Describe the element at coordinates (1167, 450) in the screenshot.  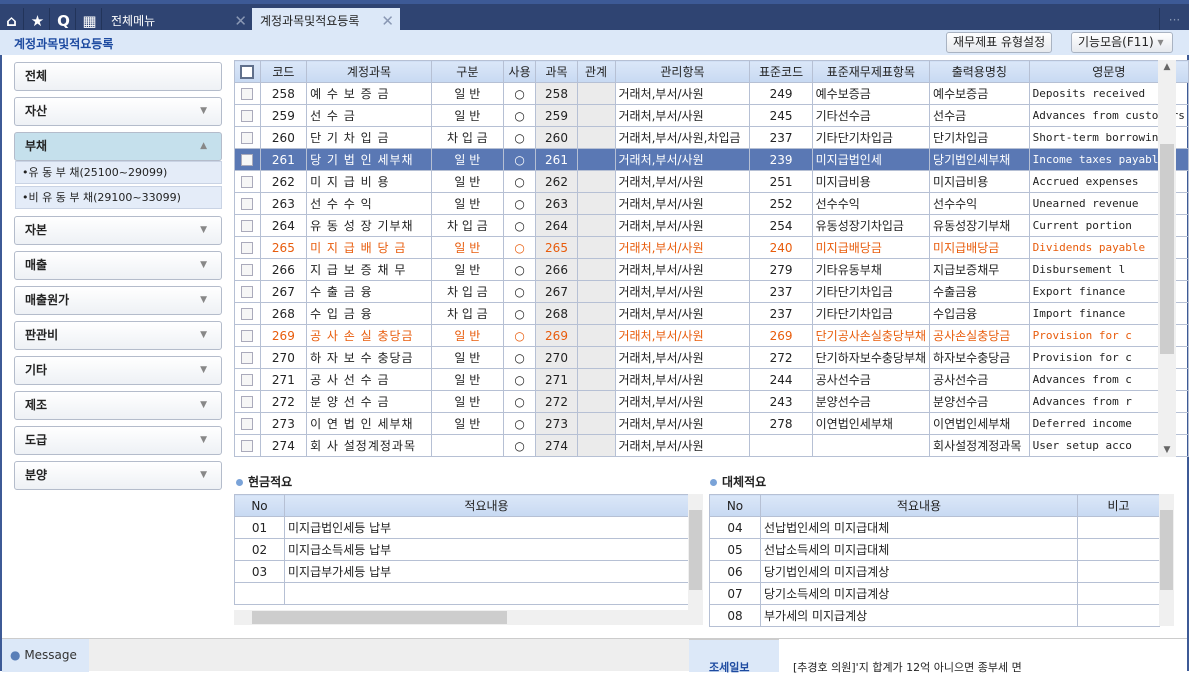
I see `scroll-down-icon: ▼` at that location.